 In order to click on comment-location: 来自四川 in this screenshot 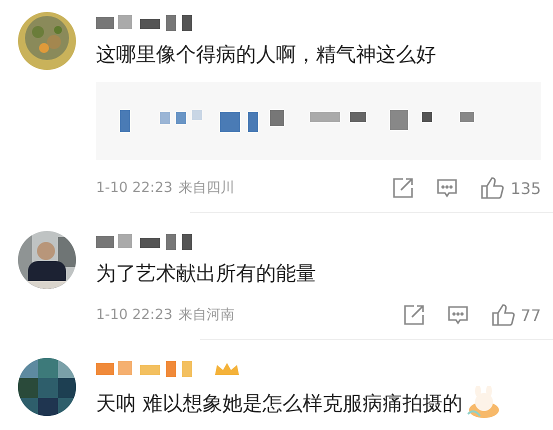, I will do `click(206, 188)`.